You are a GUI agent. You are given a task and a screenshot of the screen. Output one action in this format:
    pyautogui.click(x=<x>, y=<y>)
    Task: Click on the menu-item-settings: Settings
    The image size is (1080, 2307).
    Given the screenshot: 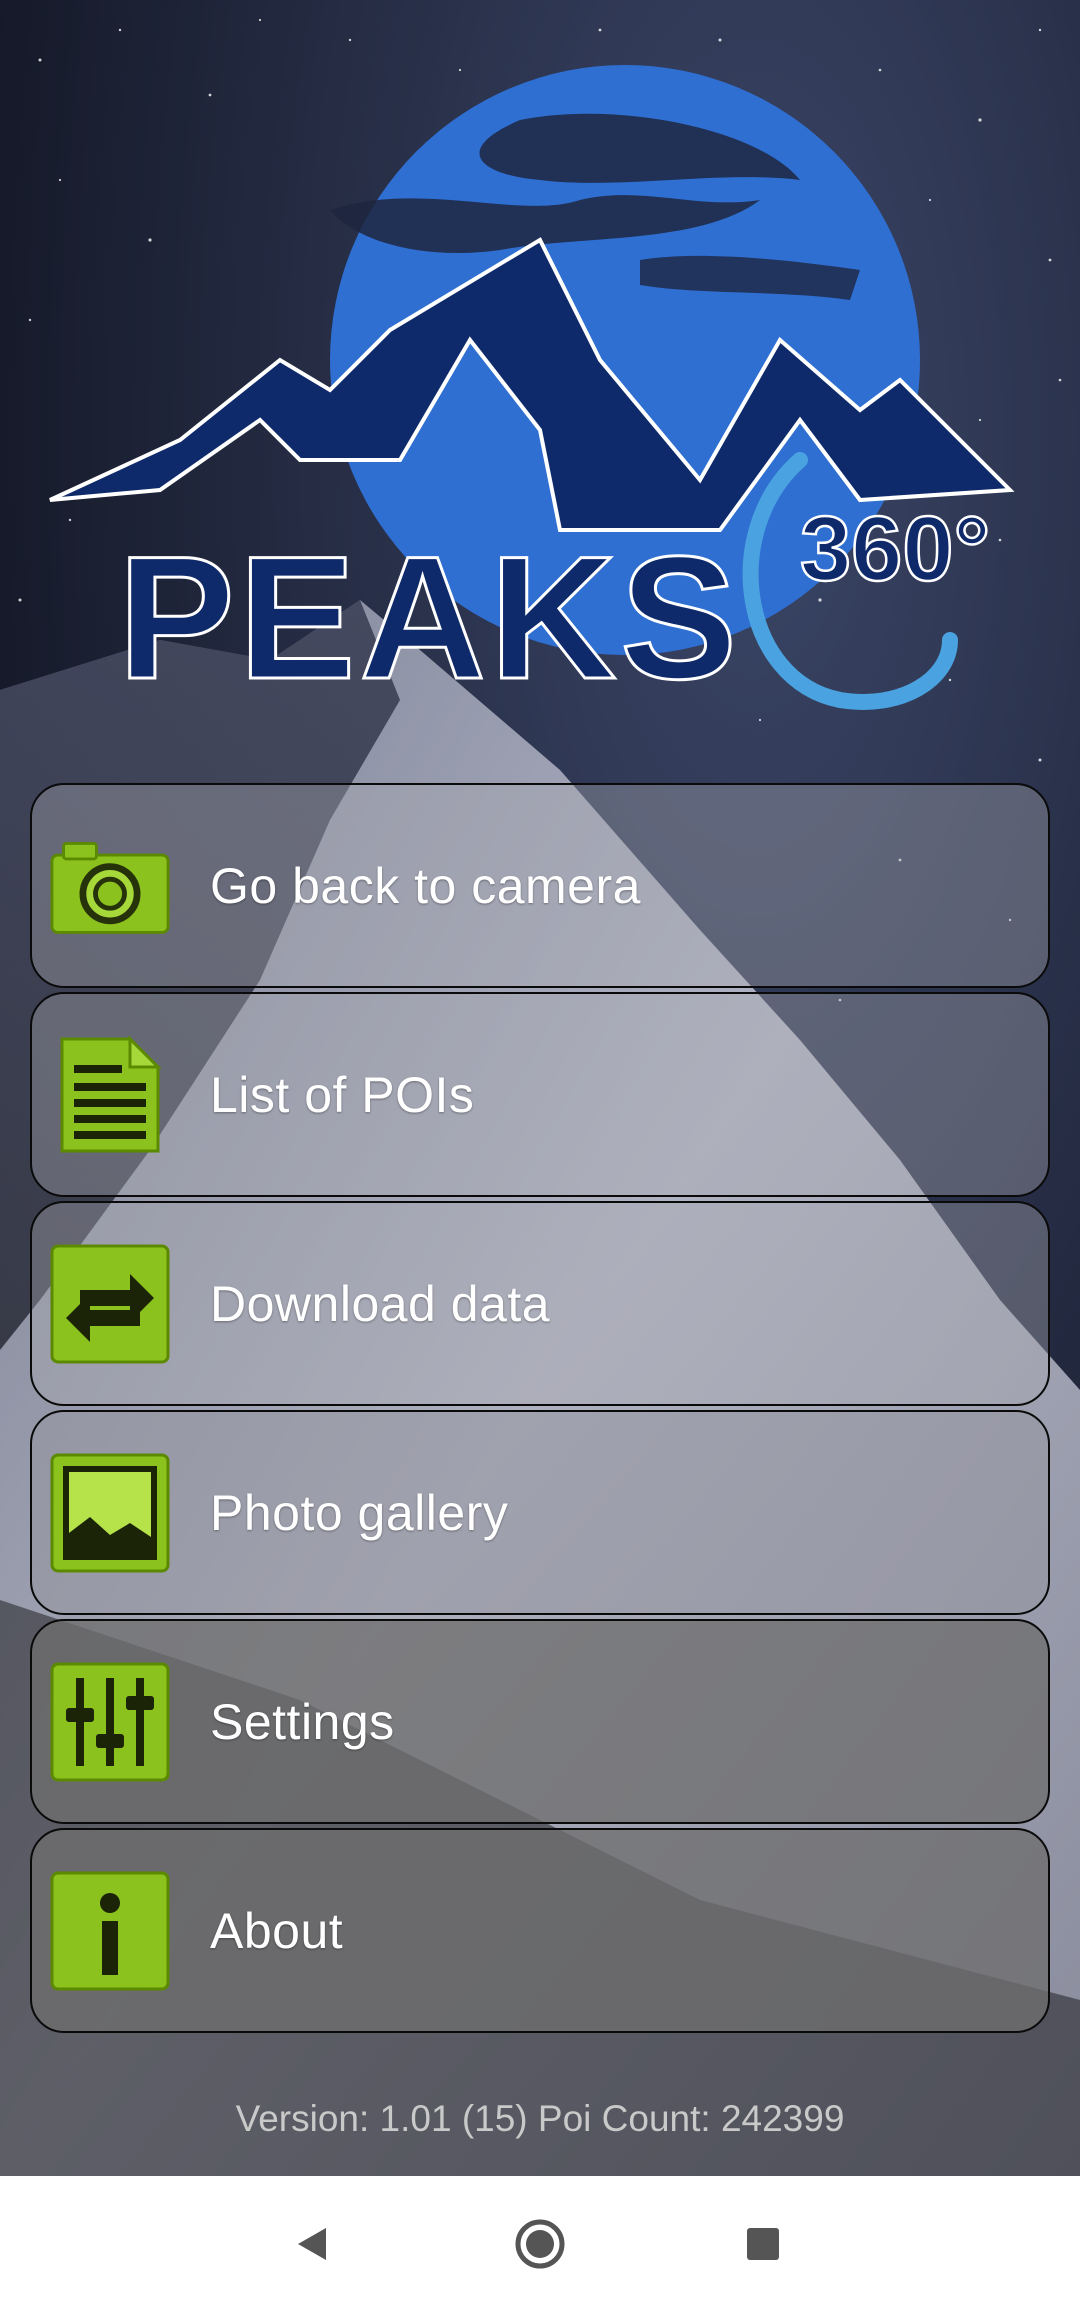 What is the action you would take?
    pyautogui.click(x=540, y=1721)
    